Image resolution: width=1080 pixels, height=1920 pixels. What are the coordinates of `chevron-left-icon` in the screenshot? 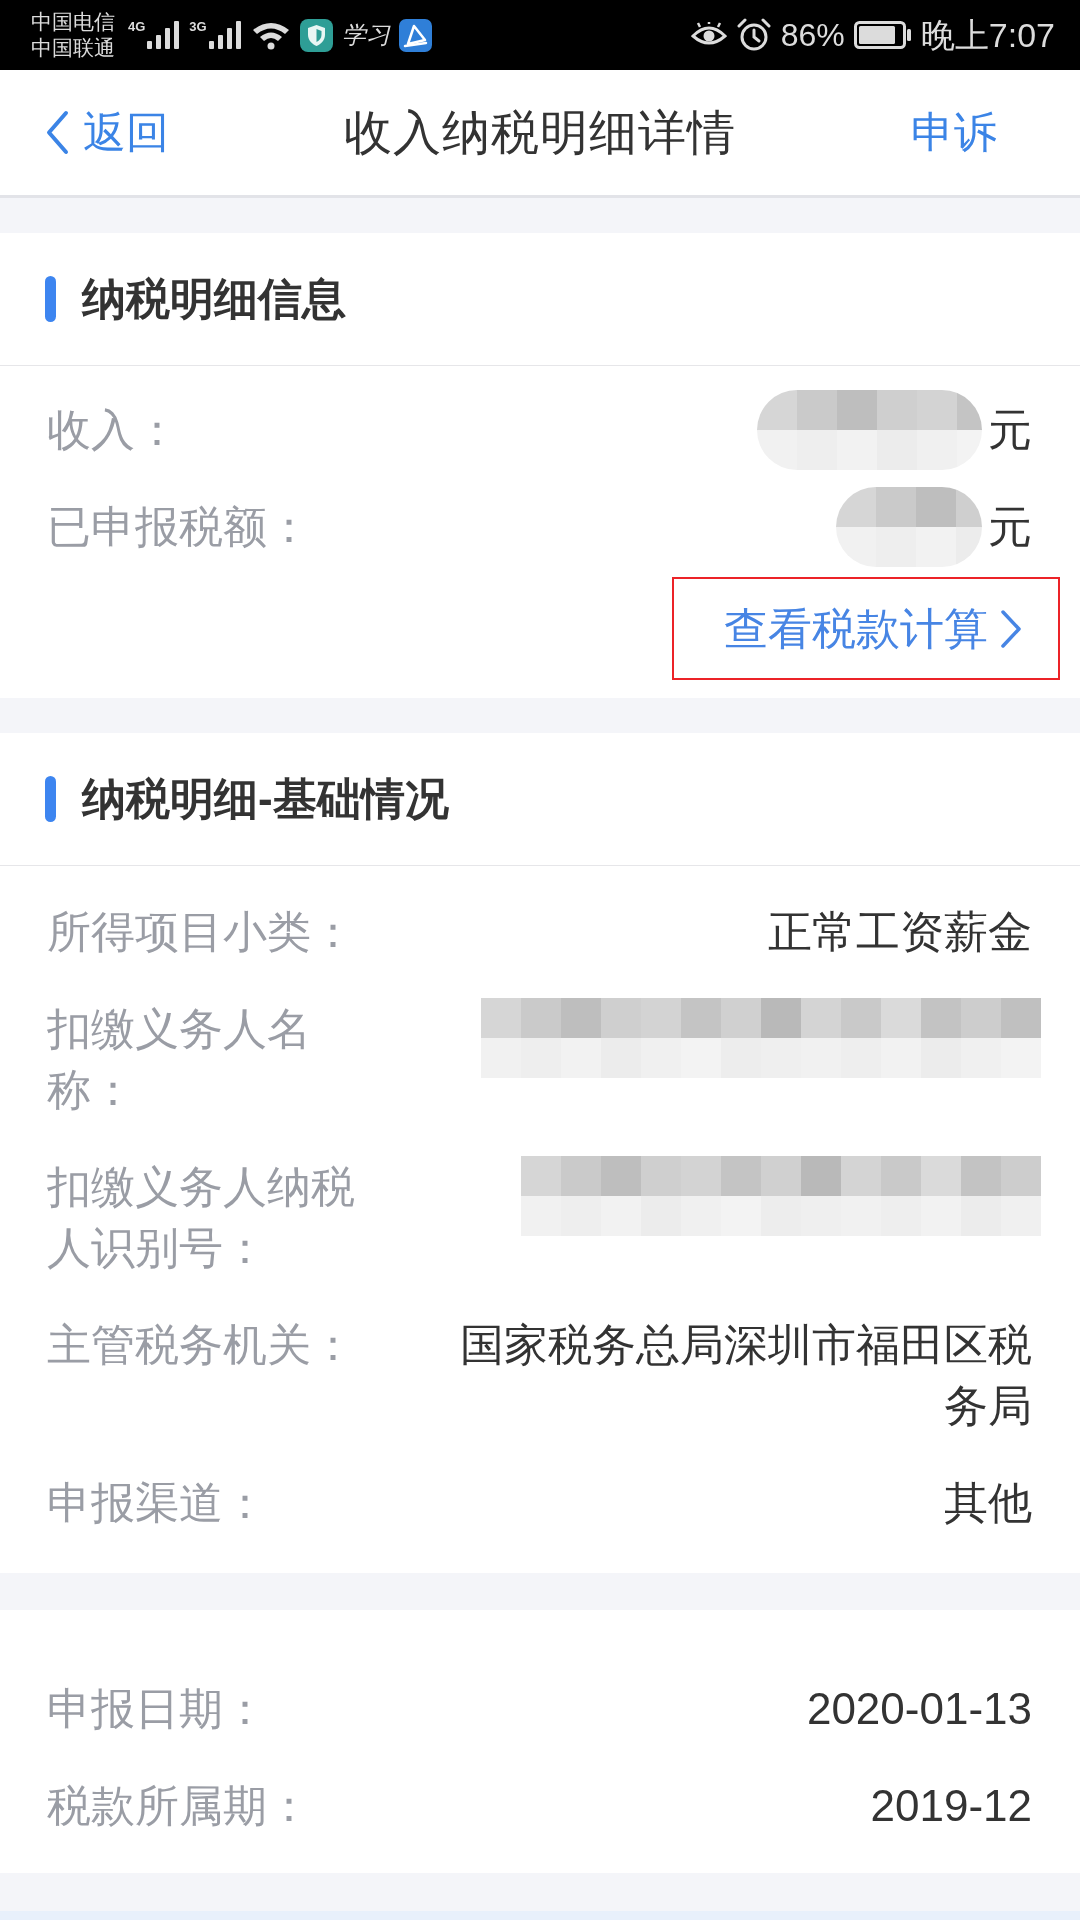 It's located at (57, 132).